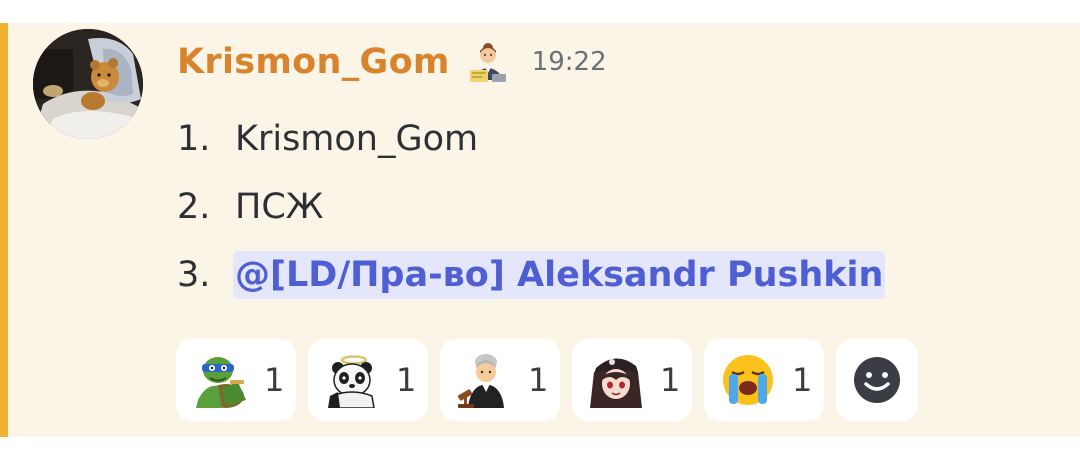  I want to click on list-item-text: Krismon_Gom, so click(357, 139).